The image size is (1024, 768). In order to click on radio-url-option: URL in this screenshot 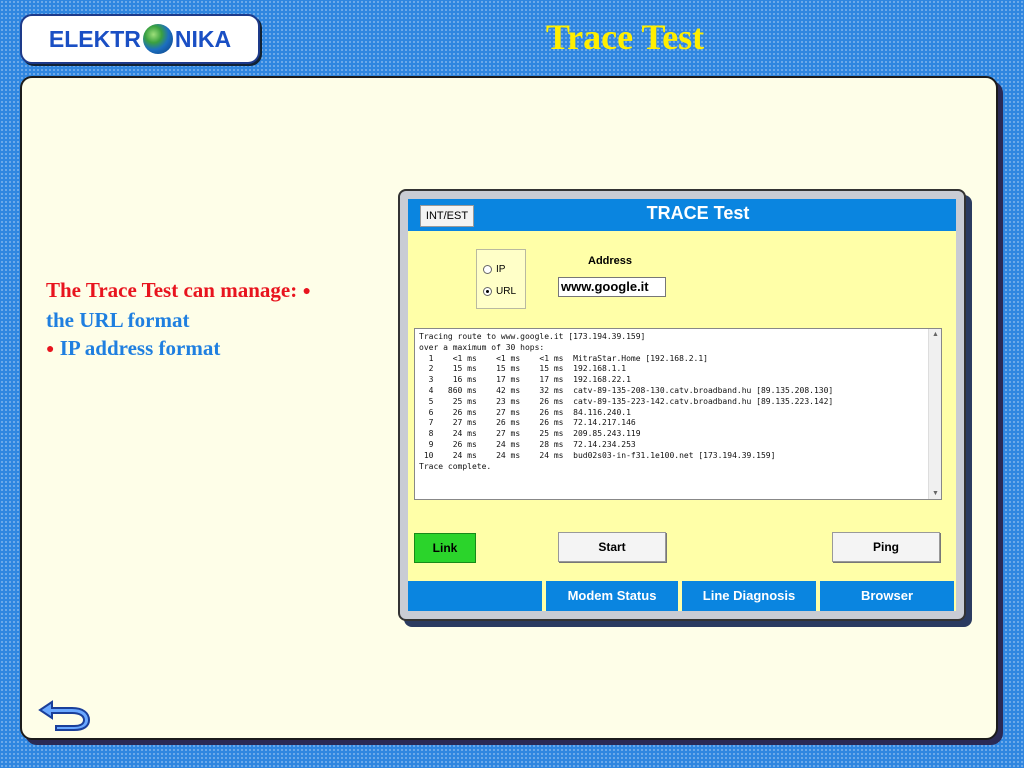, I will do `click(499, 291)`.